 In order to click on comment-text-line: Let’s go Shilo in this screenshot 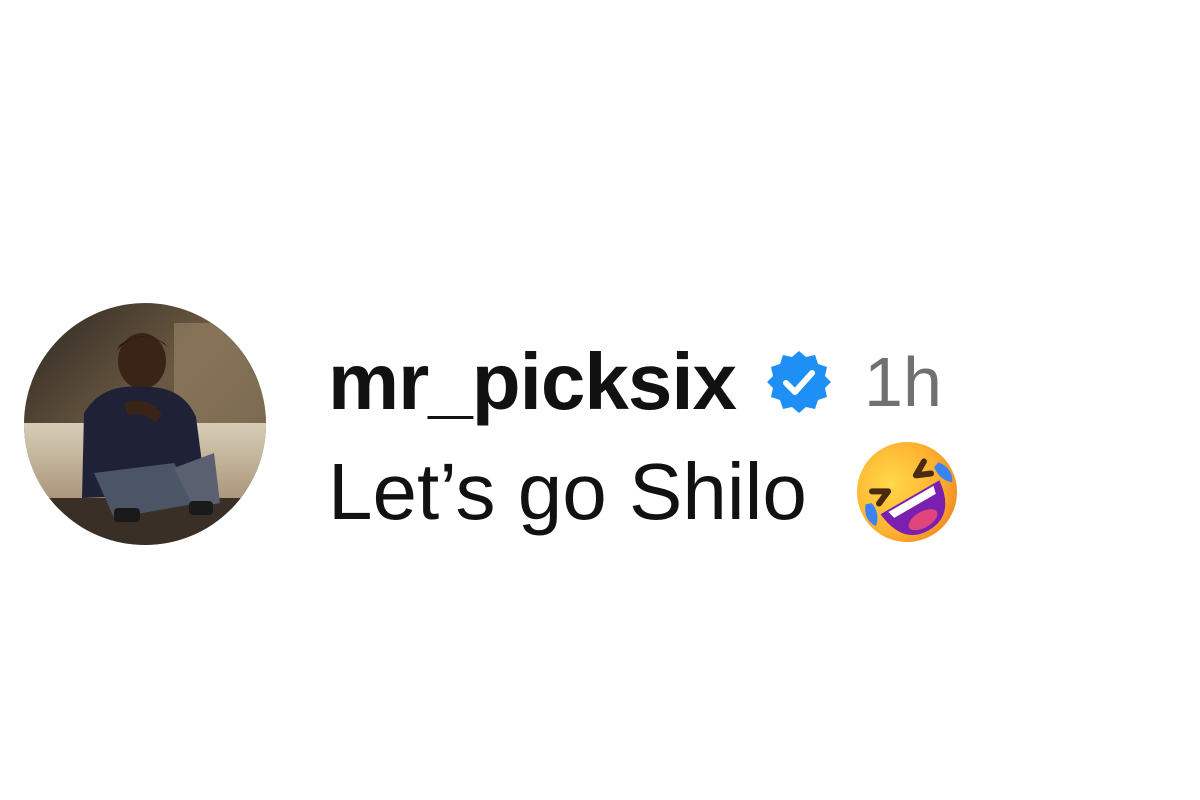, I will do `click(645, 492)`.